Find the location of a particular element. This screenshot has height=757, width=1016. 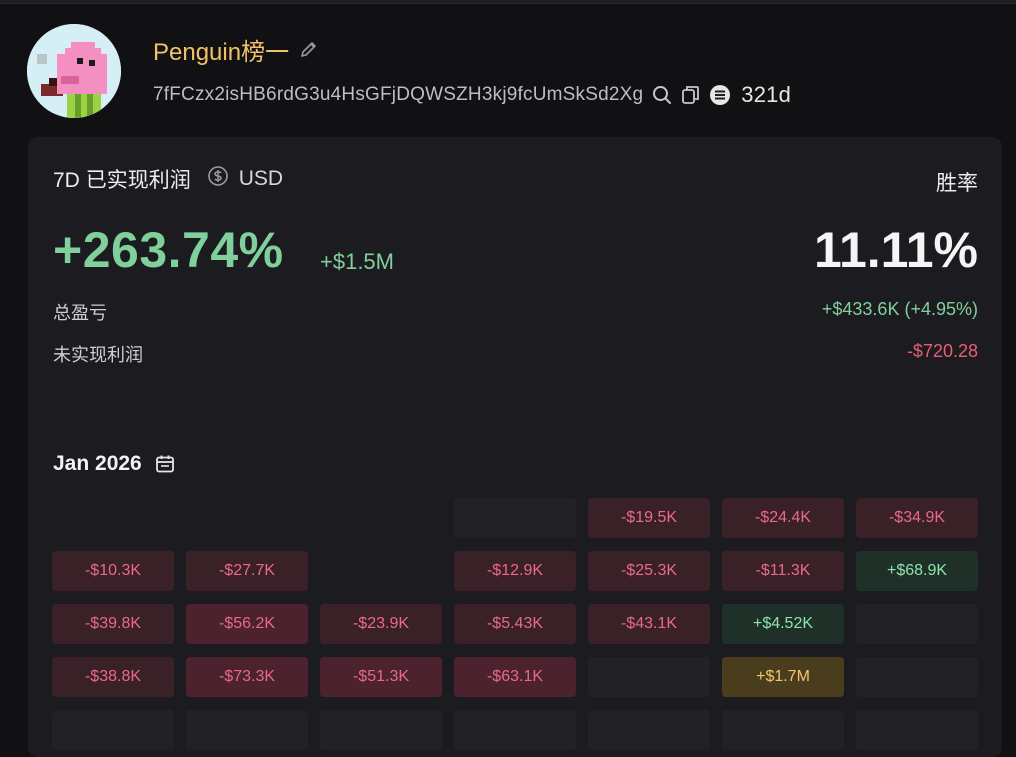

winrate-value: 11.11% is located at coordinates (895, 250).